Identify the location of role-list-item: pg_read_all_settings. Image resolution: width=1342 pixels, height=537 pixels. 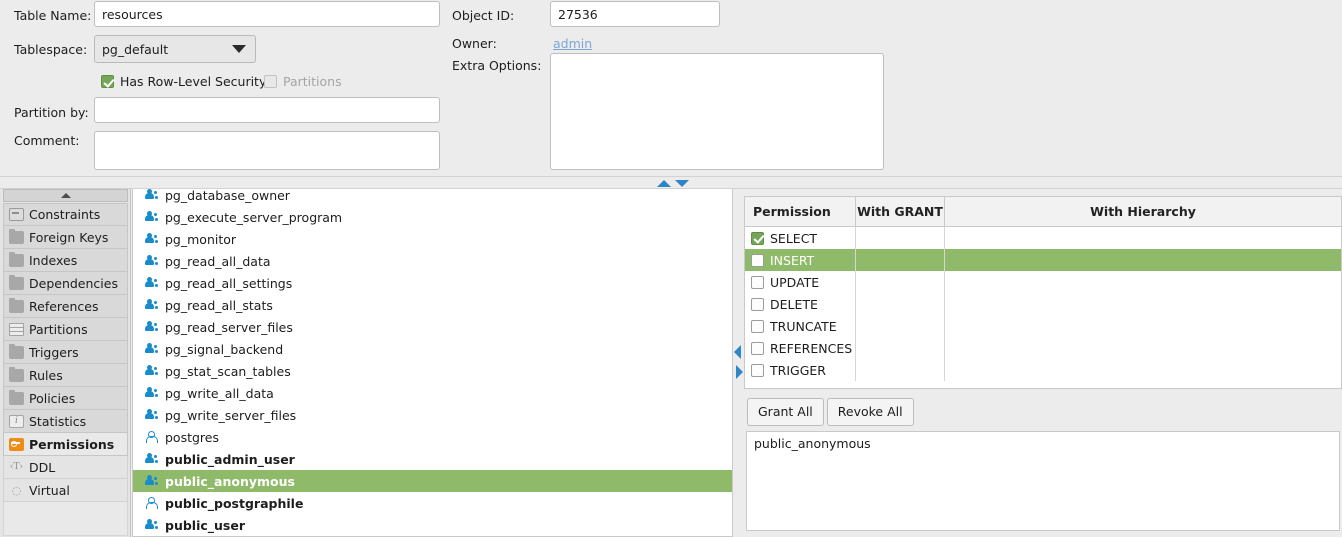
(432, 283).